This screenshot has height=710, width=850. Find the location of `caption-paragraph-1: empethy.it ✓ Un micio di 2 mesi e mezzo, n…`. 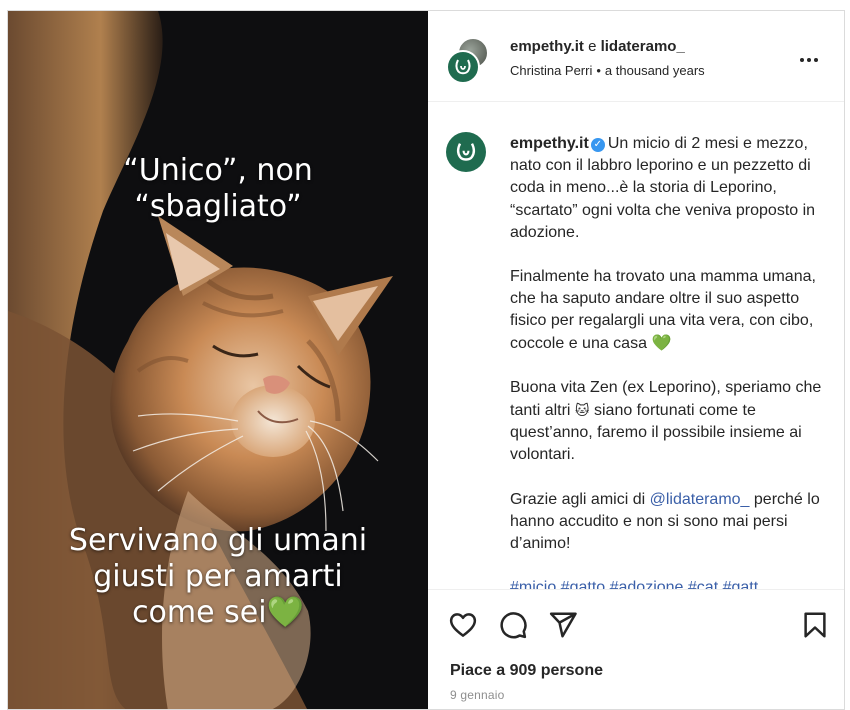

caption-paragraph-1: empethy.it ✓ Un micio di 2 mesi e mezzo, n… is located at coordinates (671, 188).